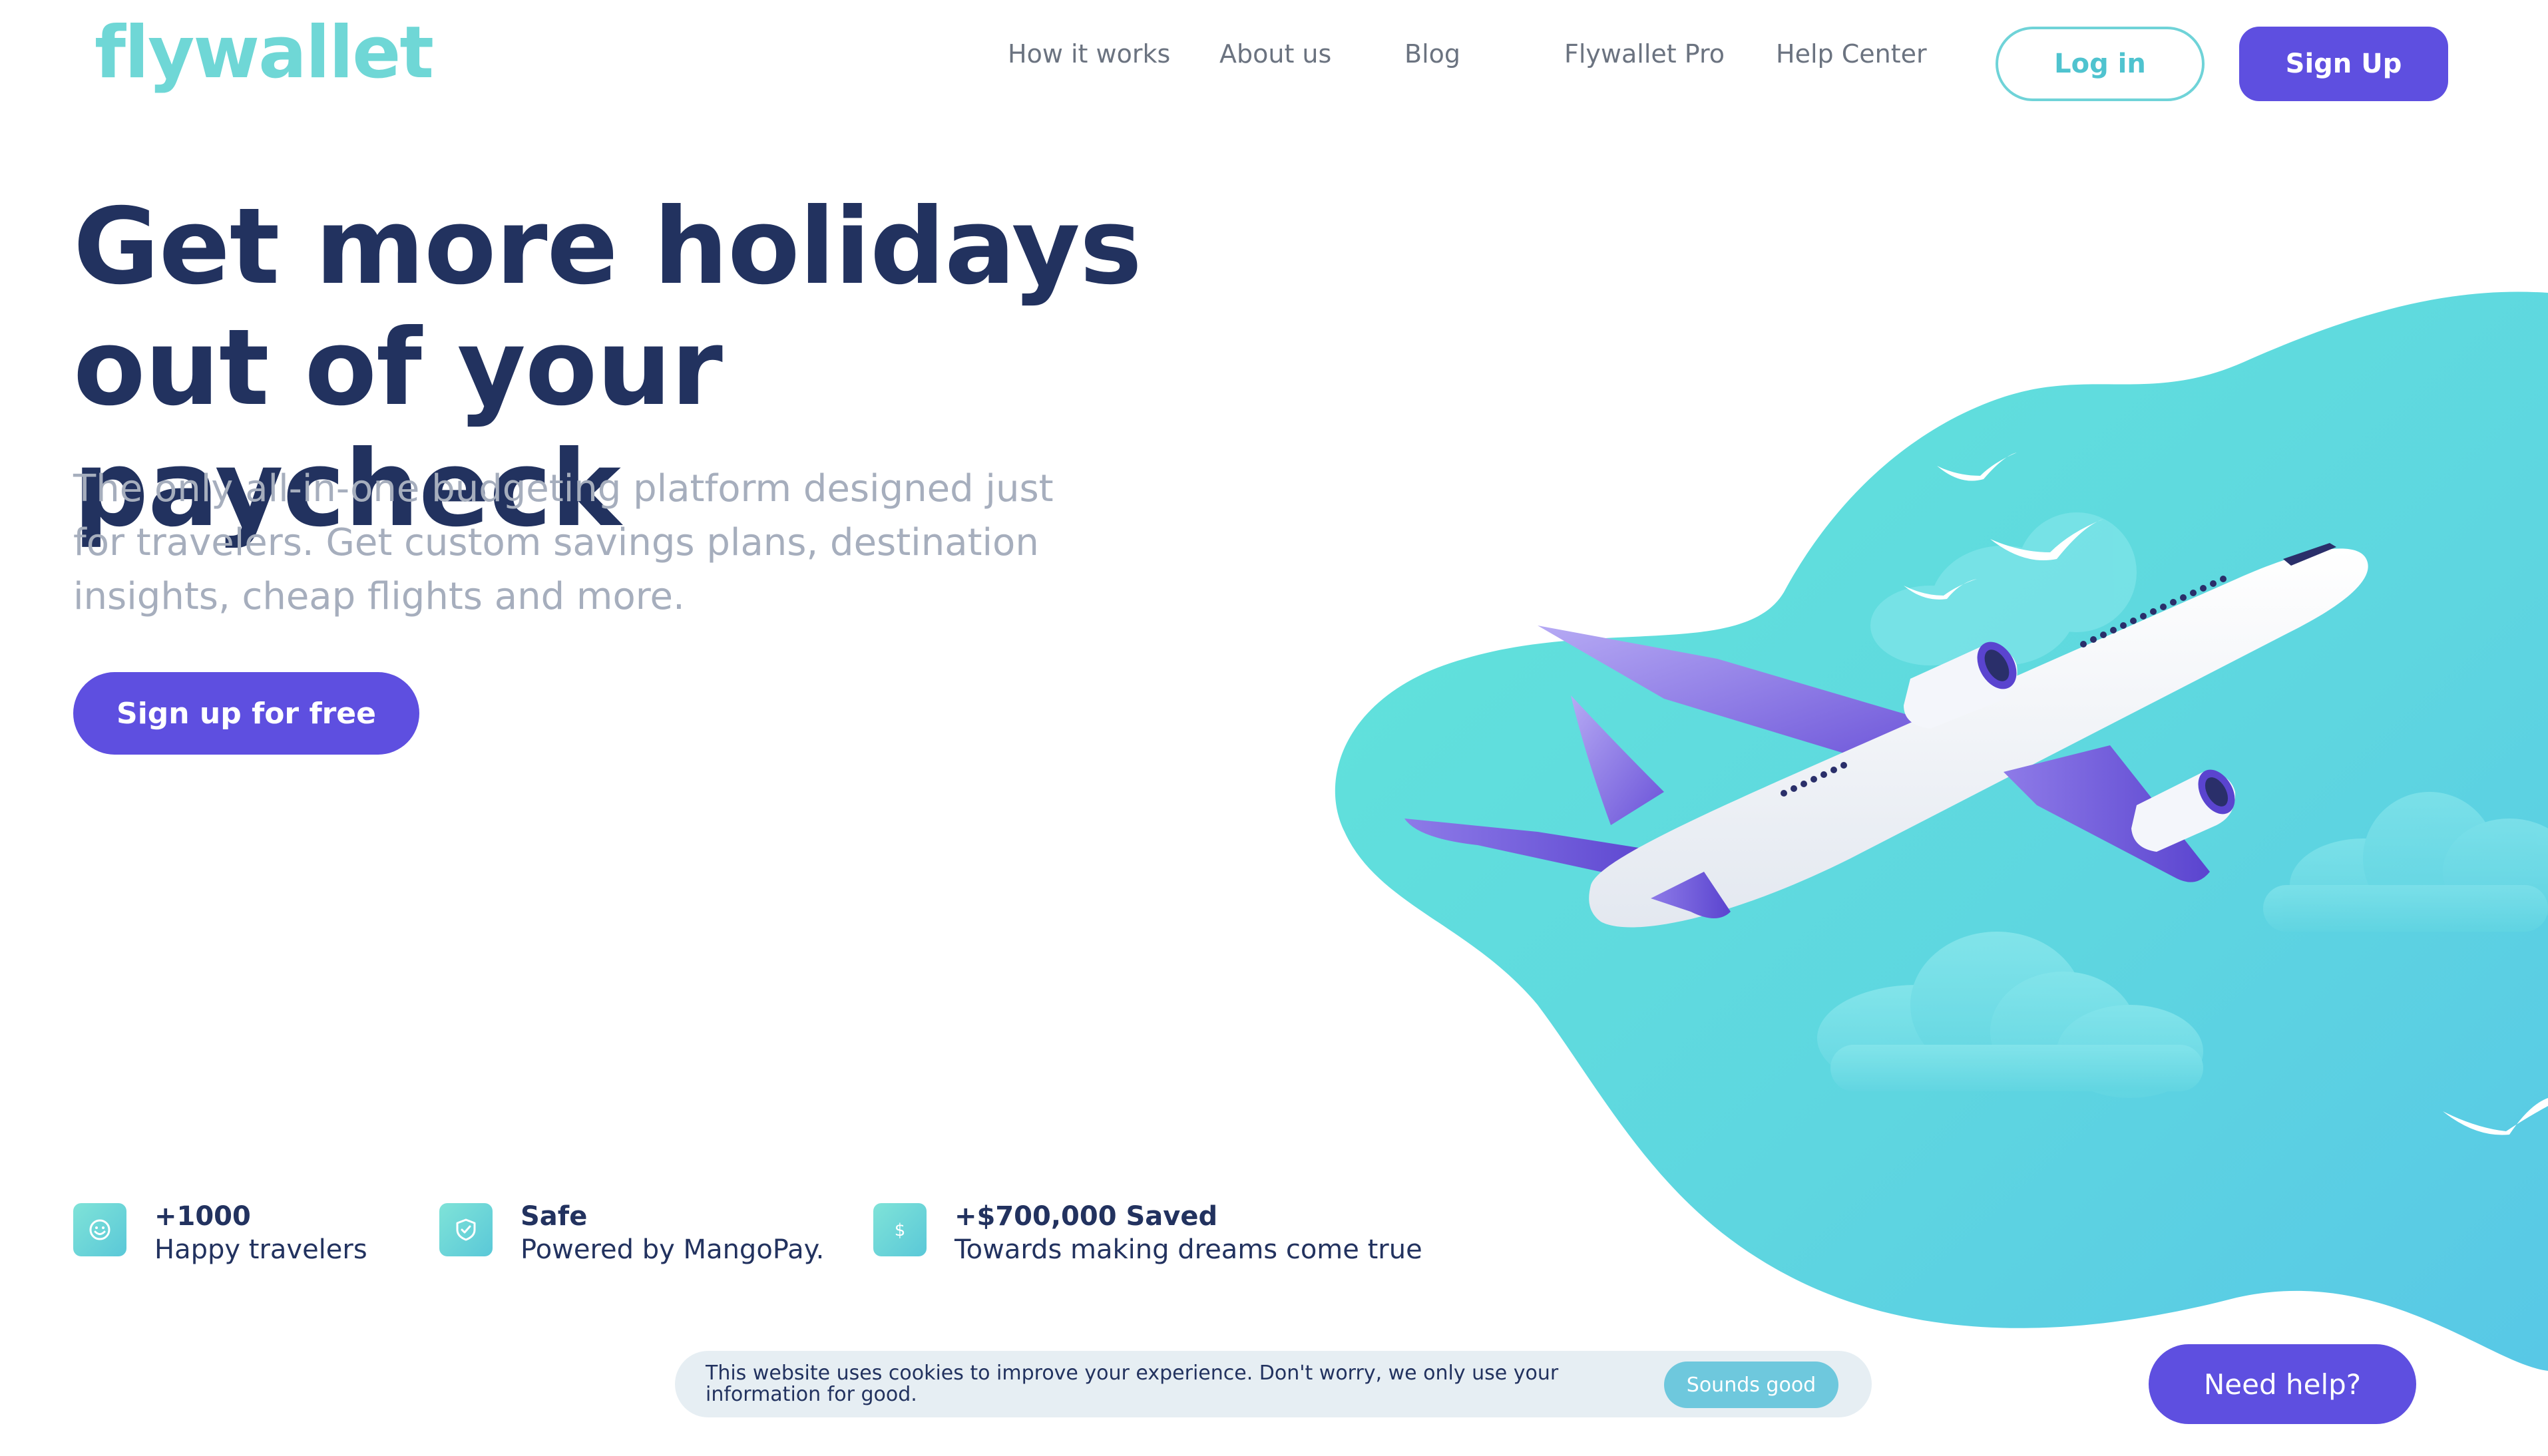 The width and height of the screenshot is (2548, 1456). I want to click on login-button: Log in, so click(2100, 64).